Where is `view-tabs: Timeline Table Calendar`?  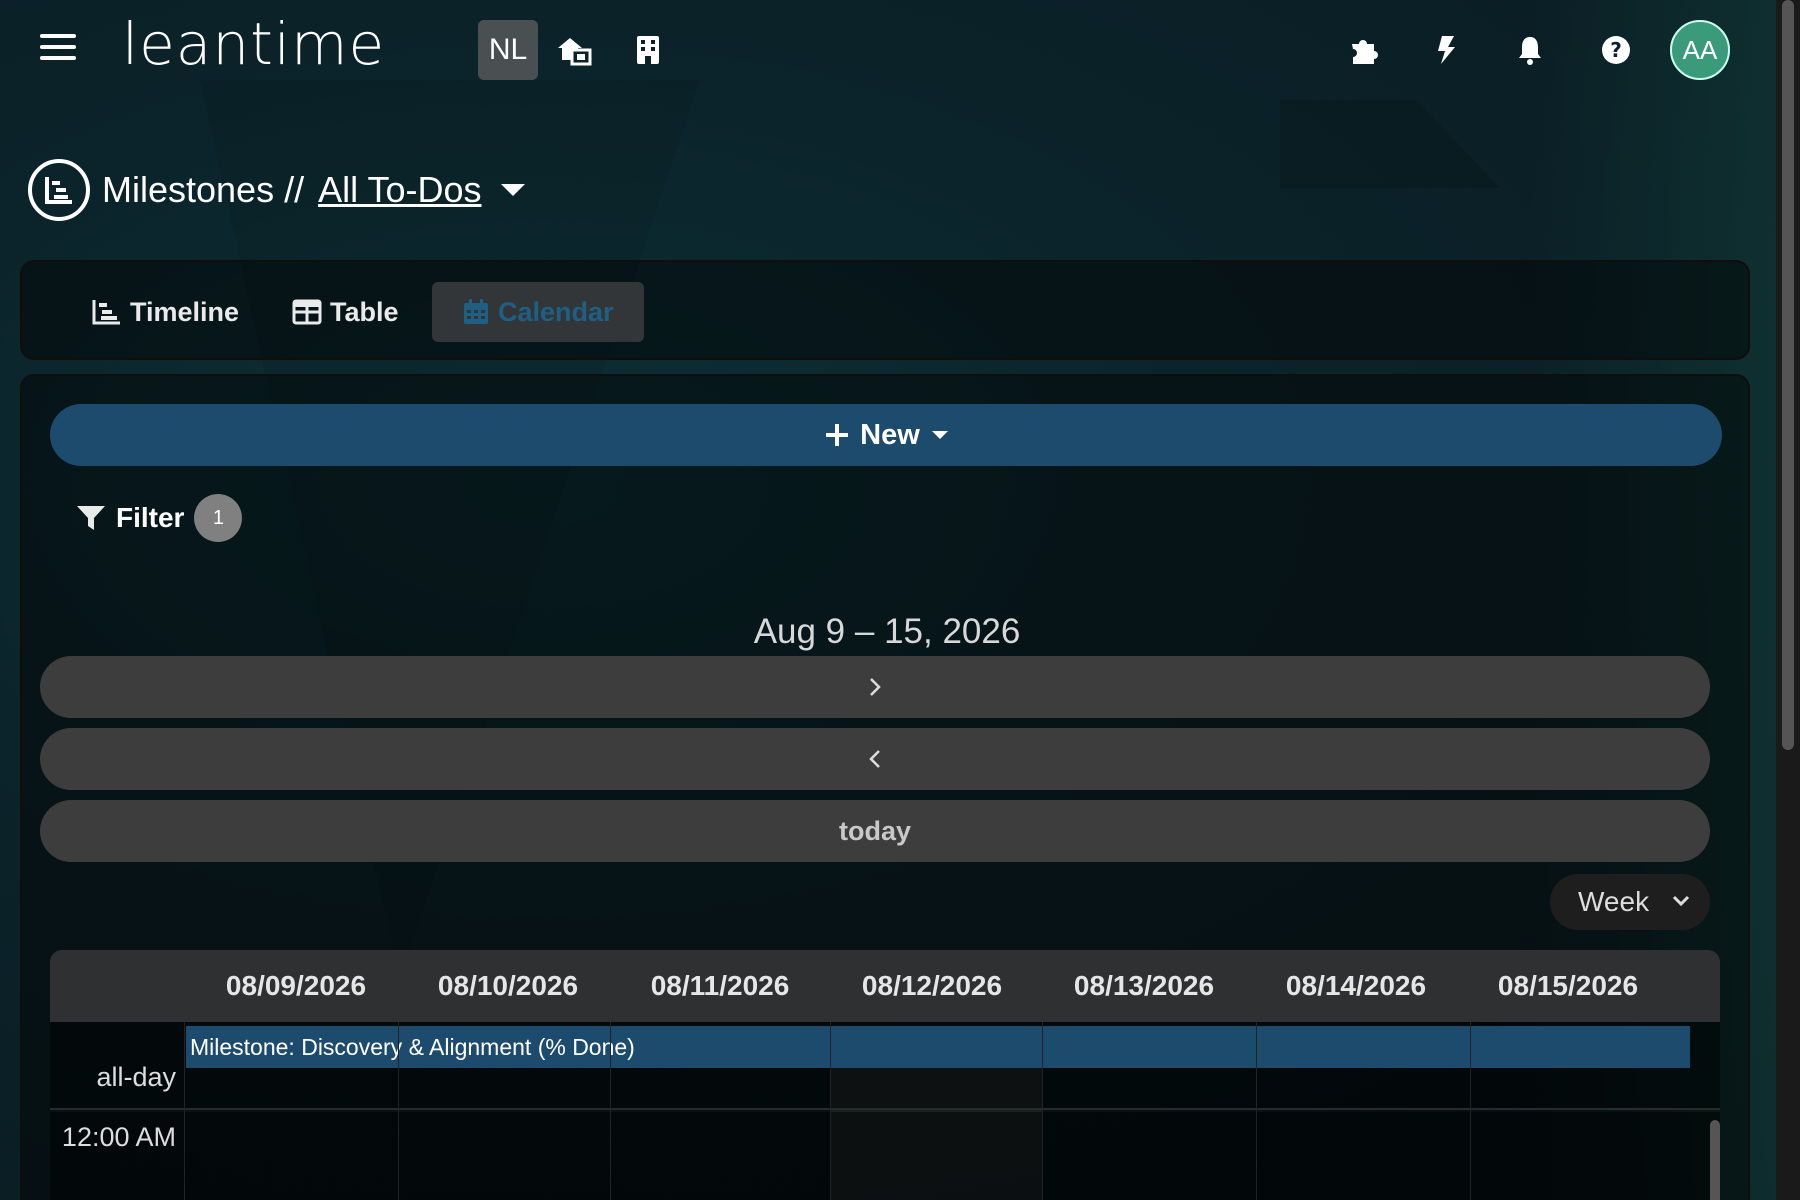
view-tabs: Timeline Table Calendar is located at coordinates (885, 310).